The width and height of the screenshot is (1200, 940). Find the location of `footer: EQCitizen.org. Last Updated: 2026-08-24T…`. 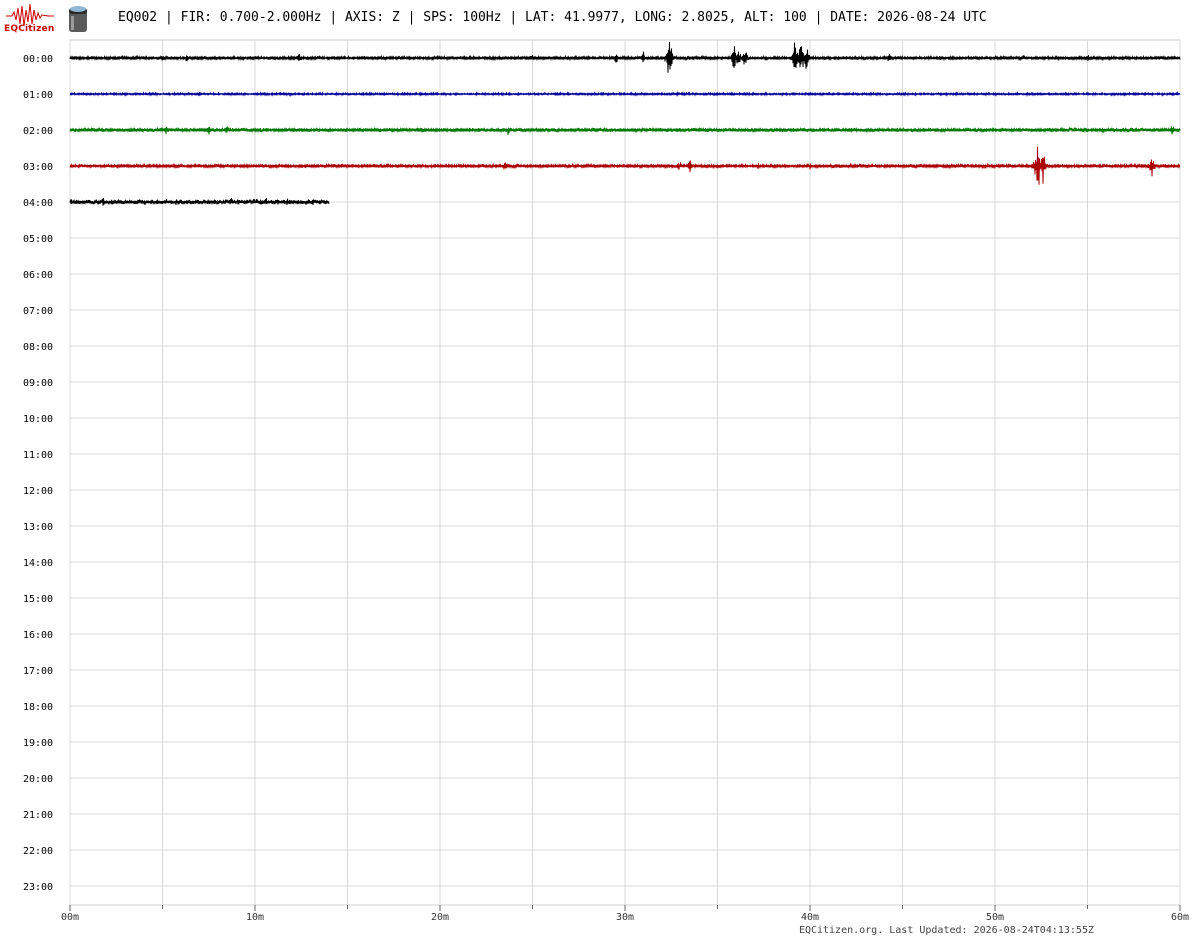

footer: EQCitizen.org. Last Updated: 2026-08-24T… is located at coordinates (946, 930).